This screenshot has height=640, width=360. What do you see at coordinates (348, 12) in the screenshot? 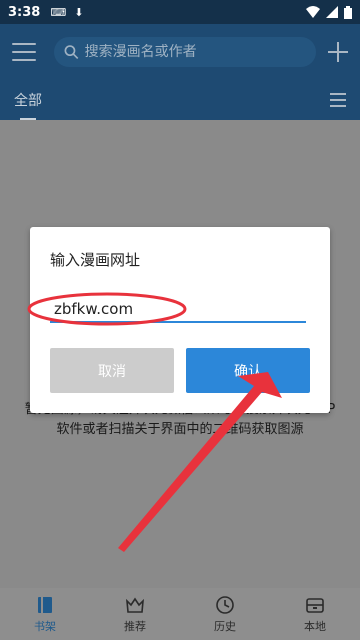
I see `battery-icon` at bounding box center [348, 12].